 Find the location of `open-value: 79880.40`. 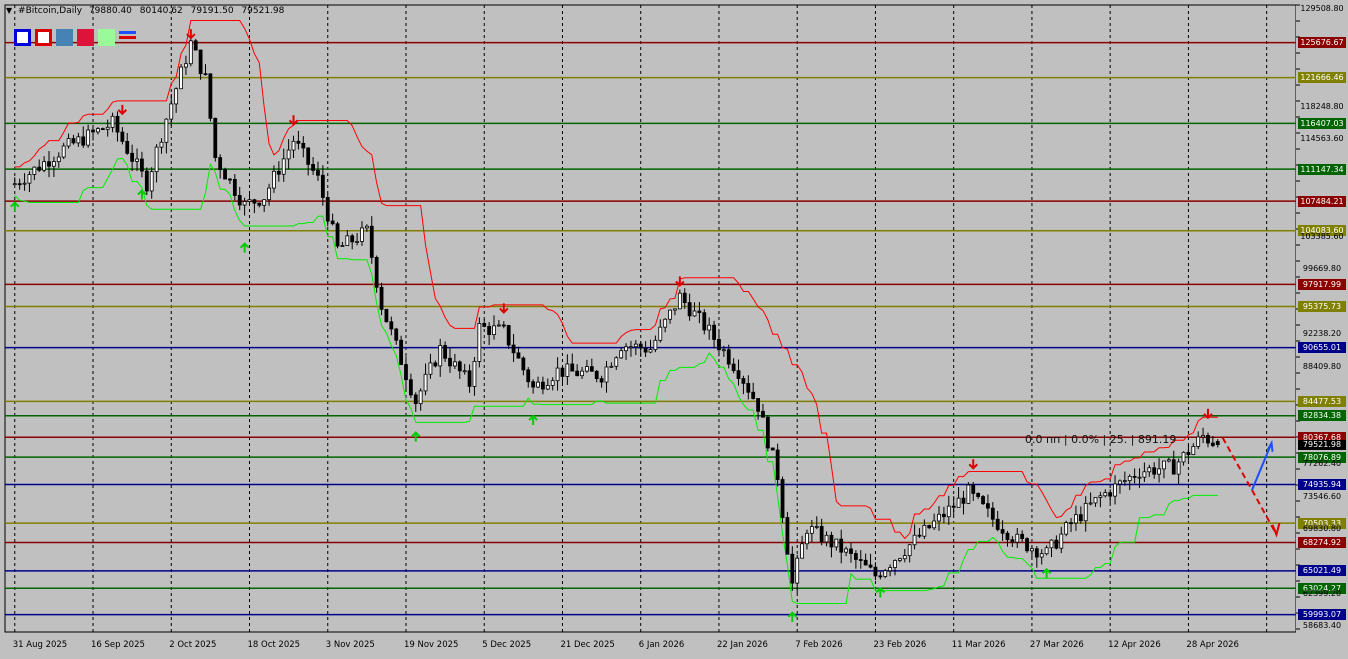

open-value: 79880.40 is located at coordinates (110, 11).